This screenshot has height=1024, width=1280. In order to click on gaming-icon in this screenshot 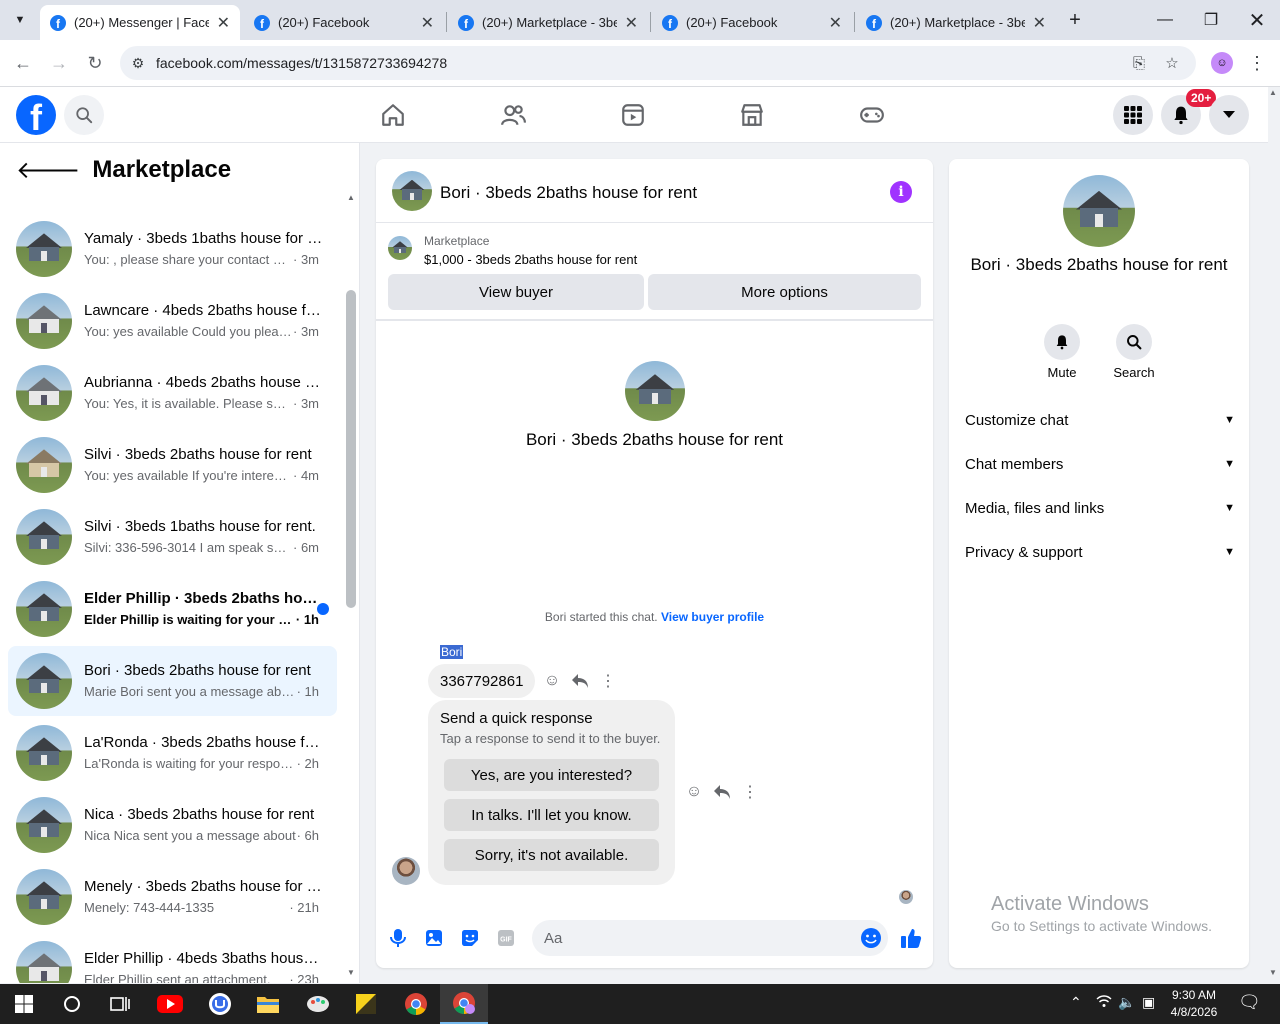, I will do `click(872, 115)`.